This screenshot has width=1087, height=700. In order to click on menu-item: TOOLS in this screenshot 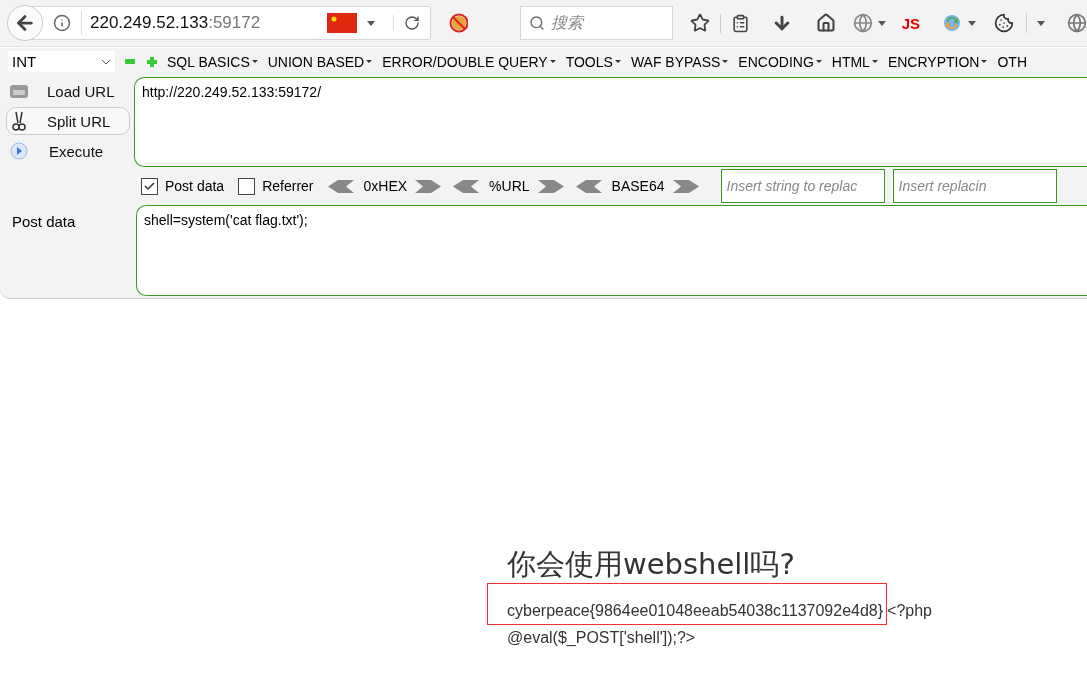, I will do `click(593, 61)`.